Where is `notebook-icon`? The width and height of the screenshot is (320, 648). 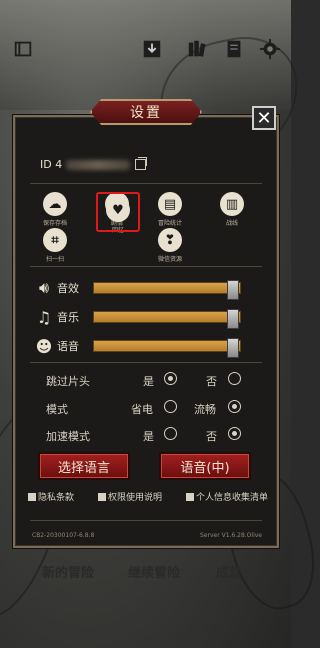 notebook-icon is located at coordinates (23, 49).